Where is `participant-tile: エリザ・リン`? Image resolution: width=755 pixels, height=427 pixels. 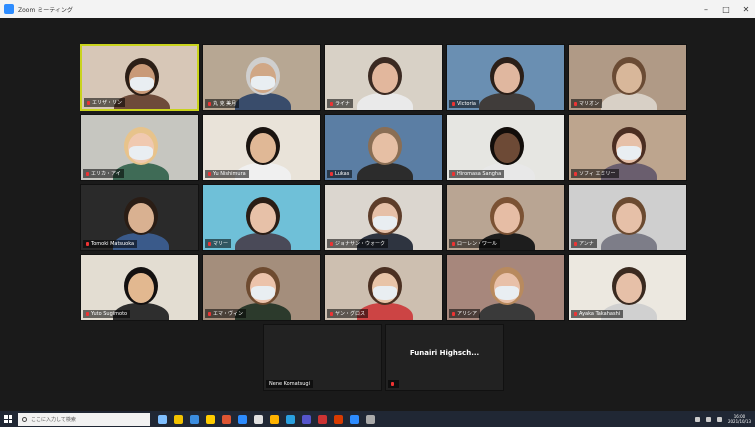 participant-tile: エリザ・リン is located at coordinates (139, 77).